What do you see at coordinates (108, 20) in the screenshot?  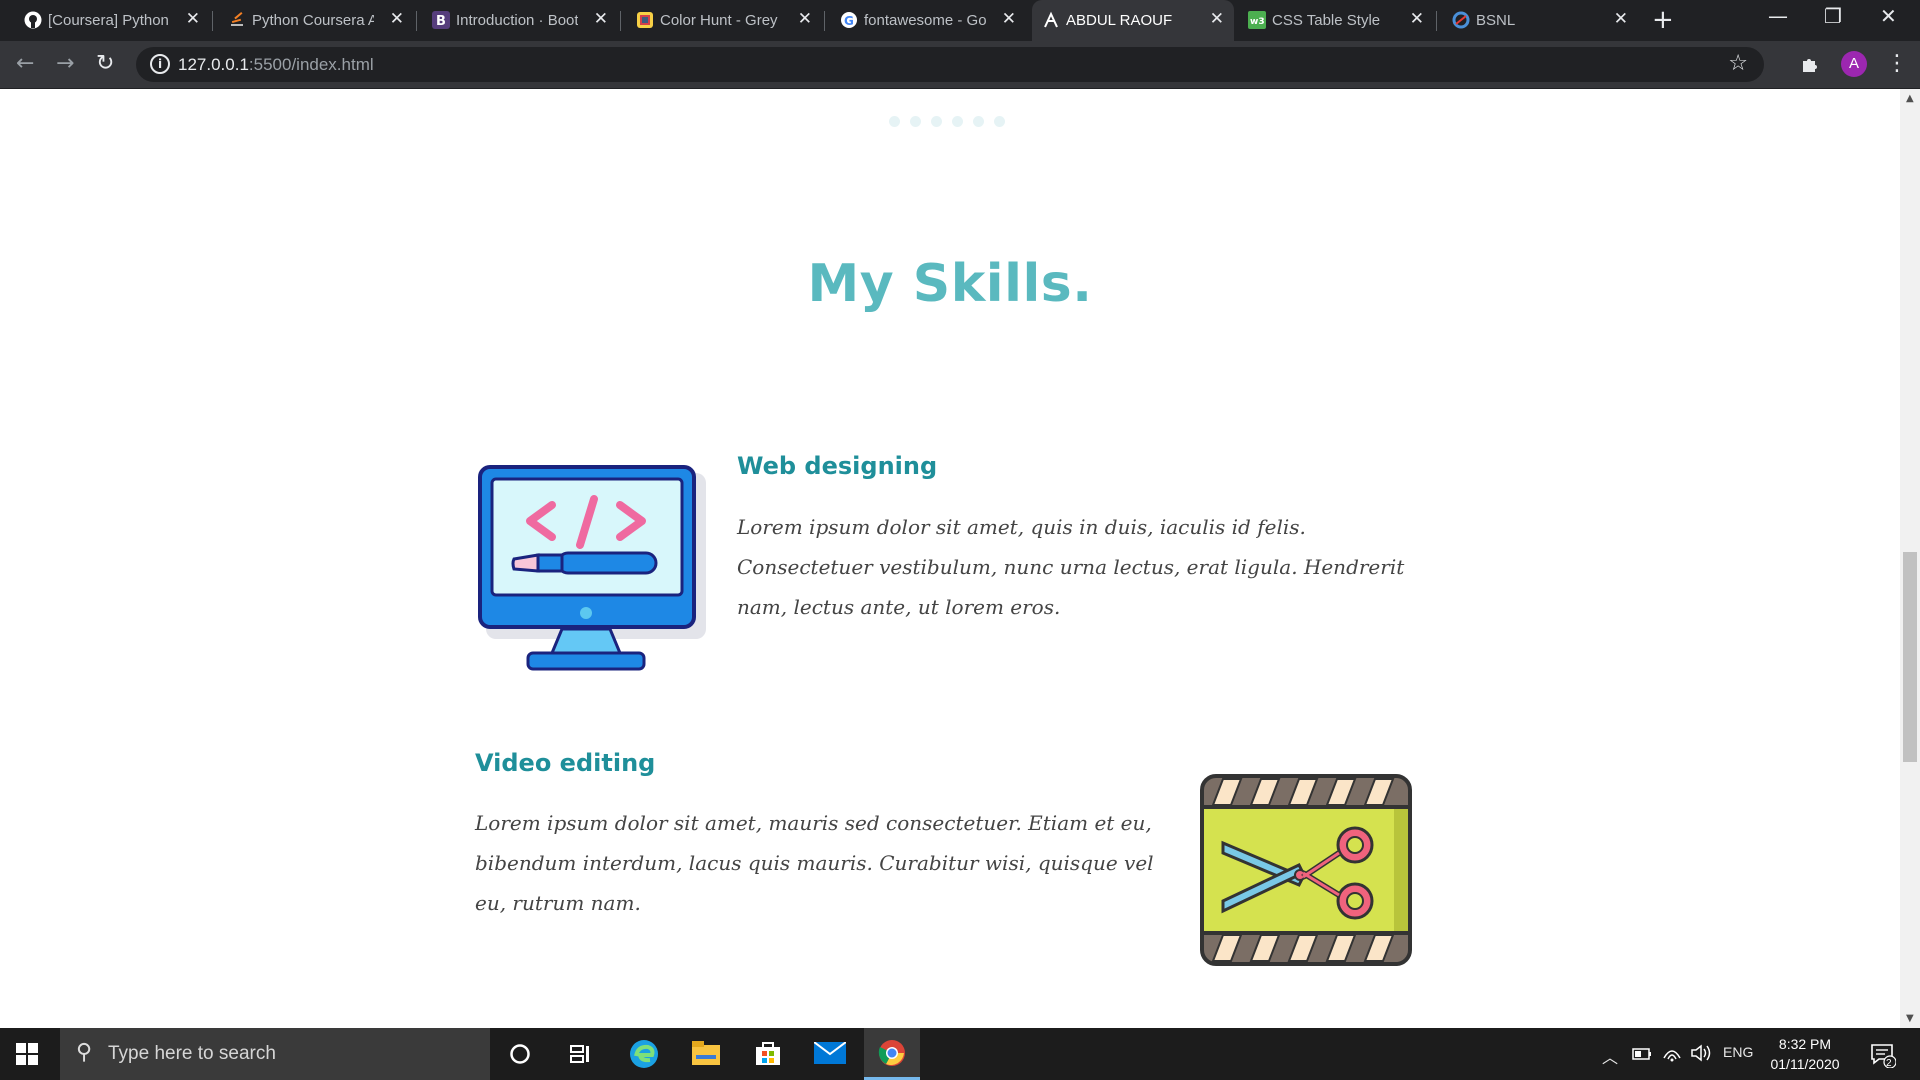 I see `tab-title: [Coursera] Python` at bounding box center [108, 20].